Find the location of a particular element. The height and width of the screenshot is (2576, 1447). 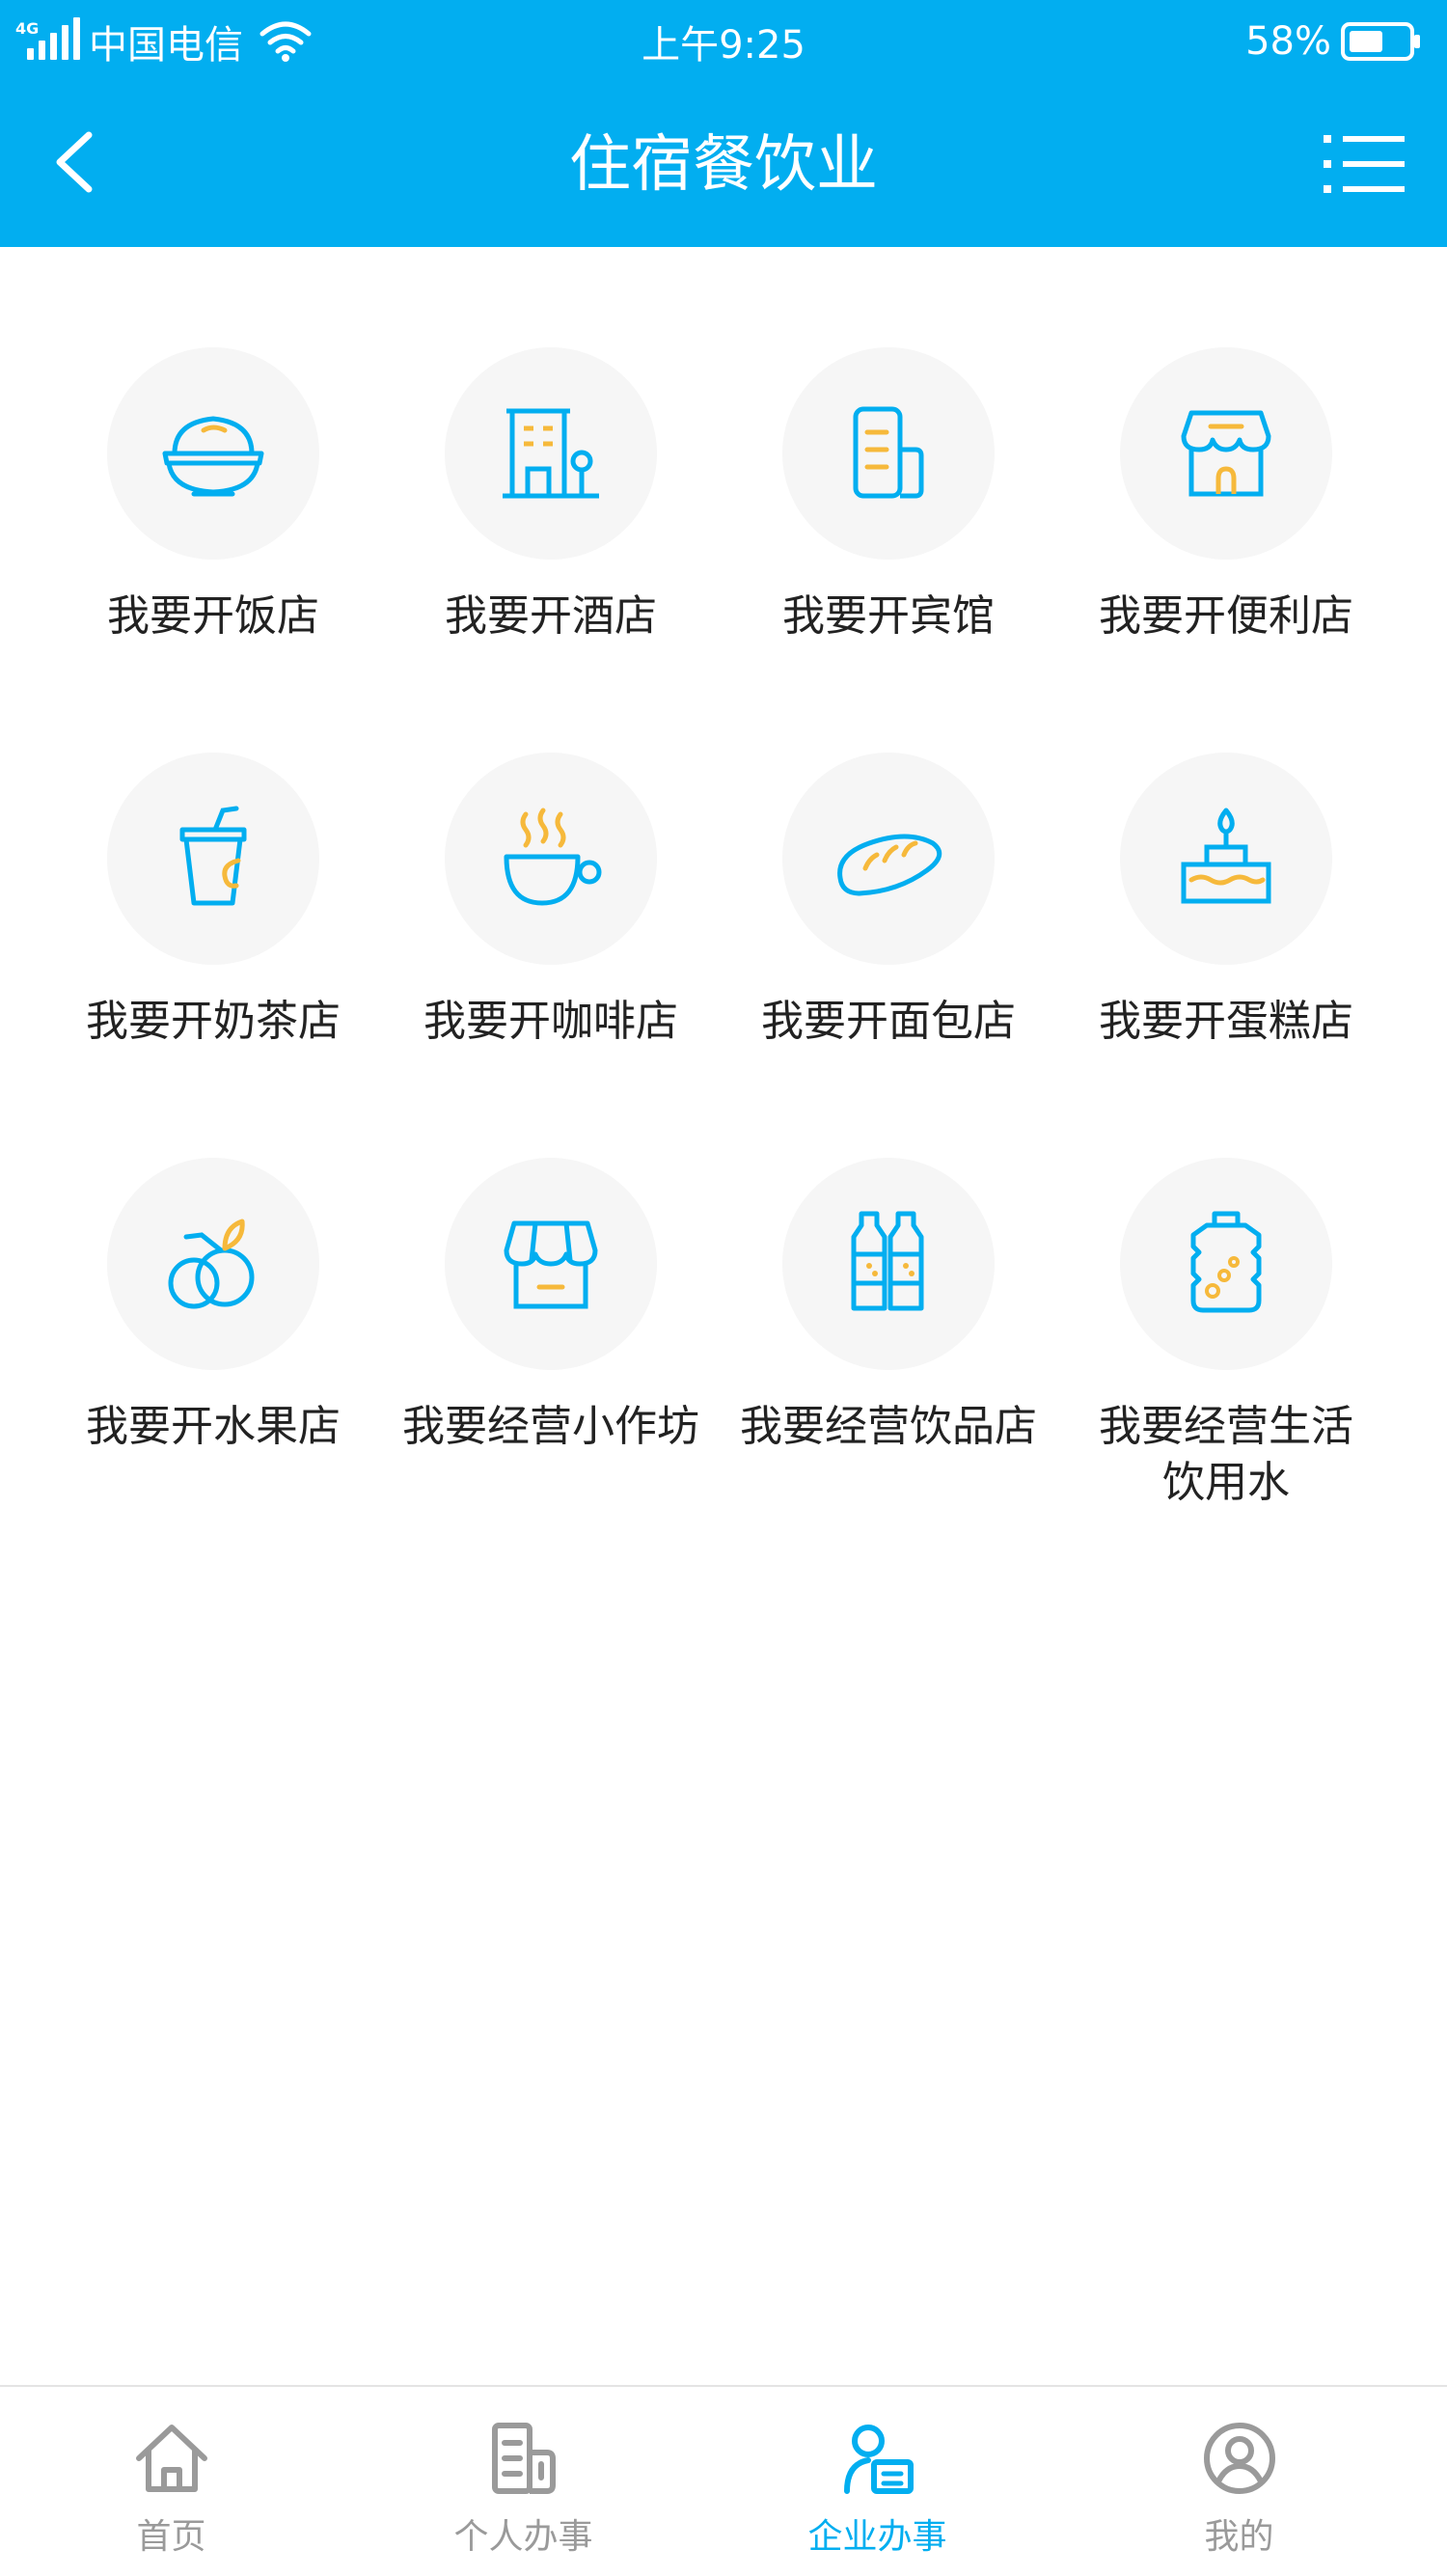

service-label: 我要开饭店 is located at coordinates (213, 616).